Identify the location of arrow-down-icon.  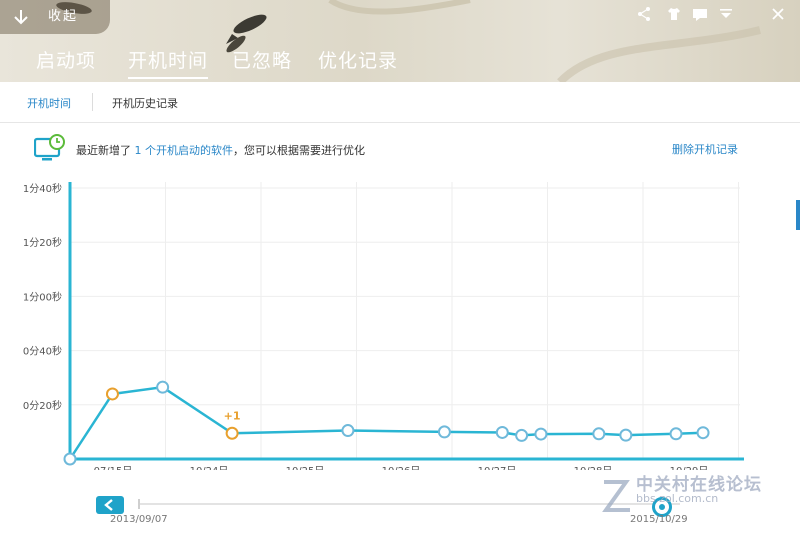
(21, 17).